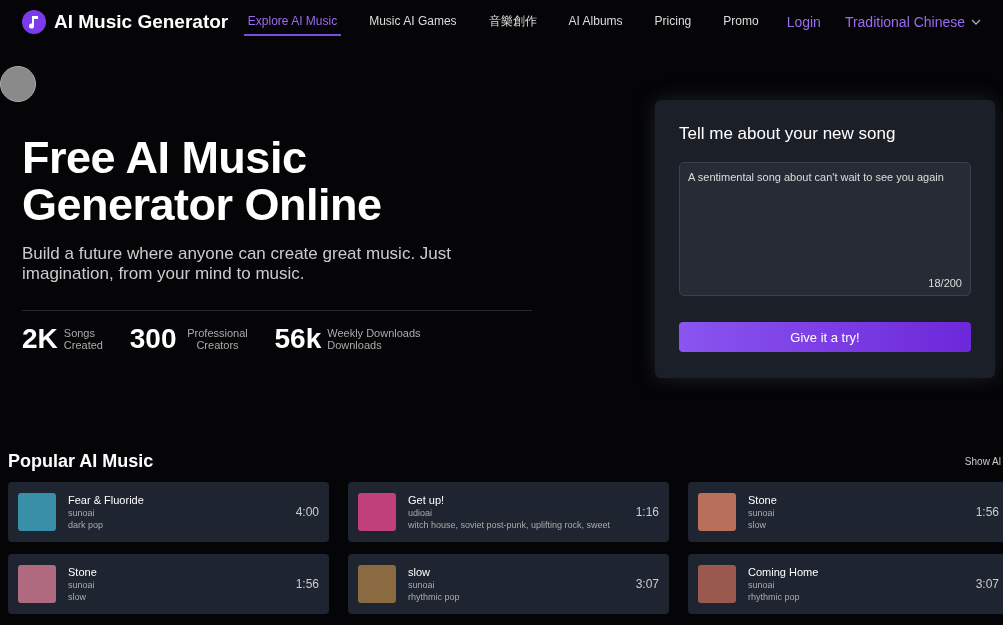 This screenshot has width=1003, height=625. Describe the element at coordinates (784, 572) in the screenshot. I see `song-title: Coming Home` at that location.